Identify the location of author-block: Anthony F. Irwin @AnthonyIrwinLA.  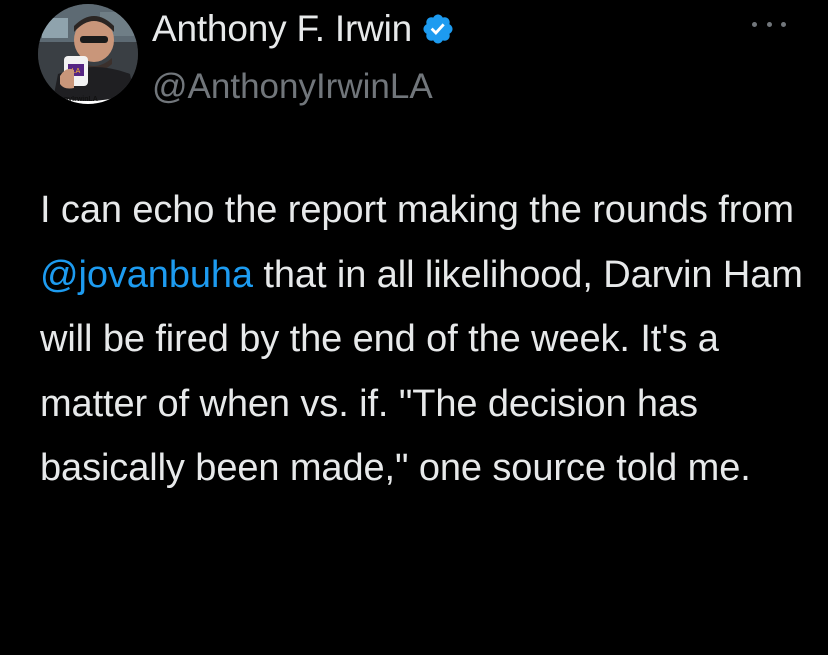
(303, 58).